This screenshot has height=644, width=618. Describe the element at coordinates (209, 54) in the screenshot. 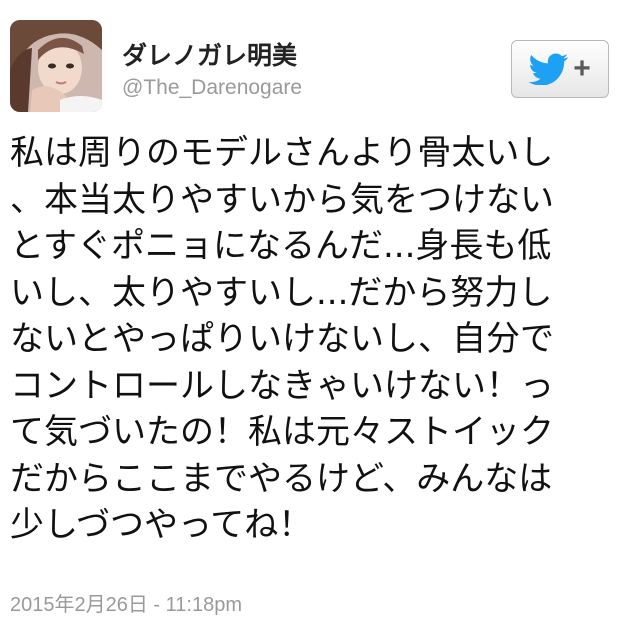

I see `display-name: ダレノガレ明美` at that location.